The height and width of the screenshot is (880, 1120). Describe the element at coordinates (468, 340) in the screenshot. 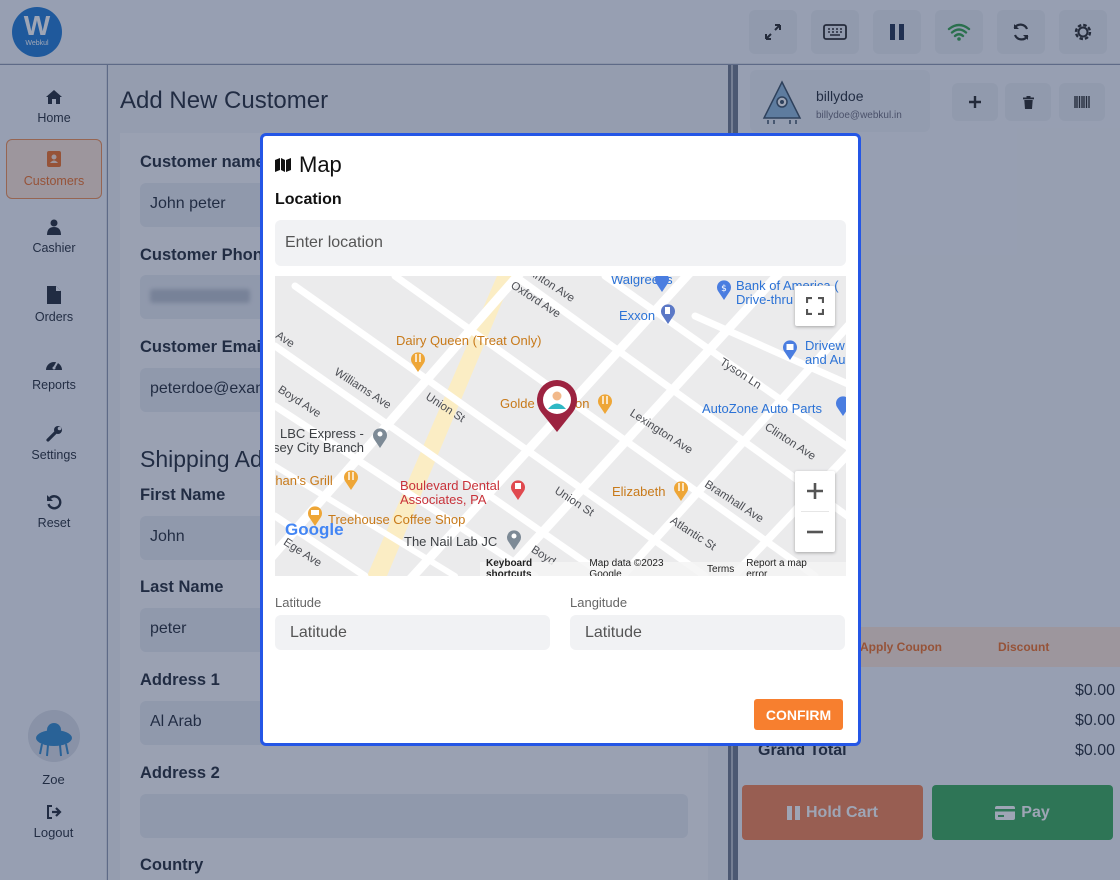

I see `place-dairy-queen: Dairy Queen (Treat Only)` at that location.